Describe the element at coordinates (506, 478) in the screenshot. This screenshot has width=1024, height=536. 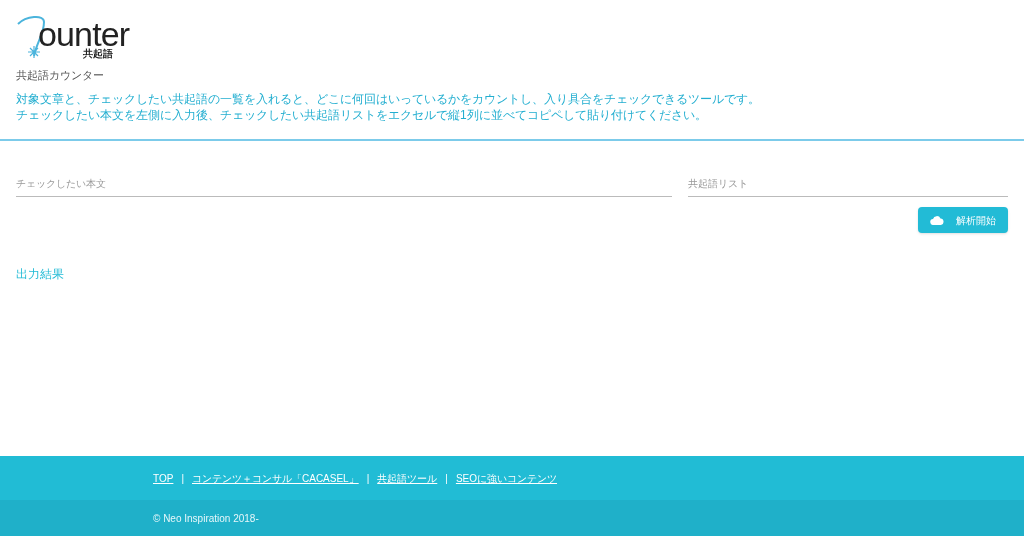
I see `footer-link: SEOに強いコンテンツ` at that location.